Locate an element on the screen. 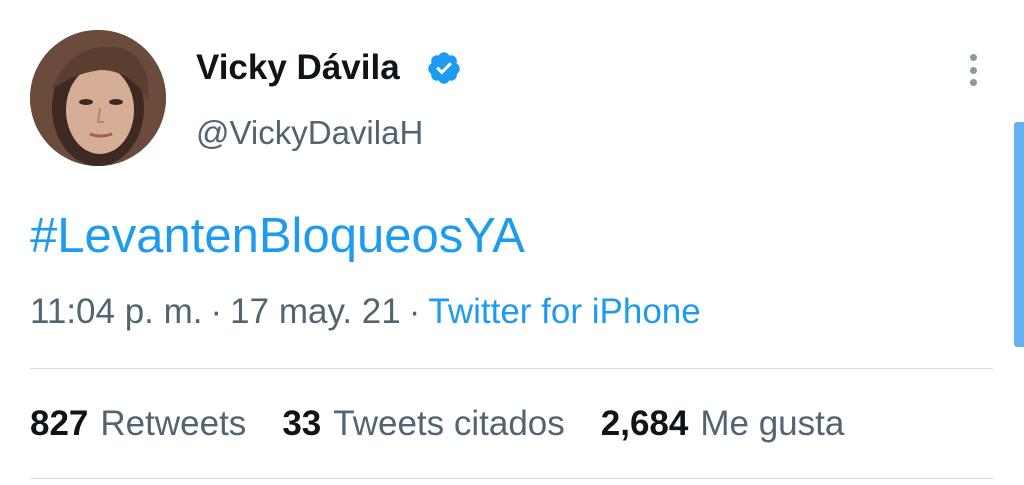 This screenshot has height=485, width=1024. avatar is located at coordinates (98, 98).